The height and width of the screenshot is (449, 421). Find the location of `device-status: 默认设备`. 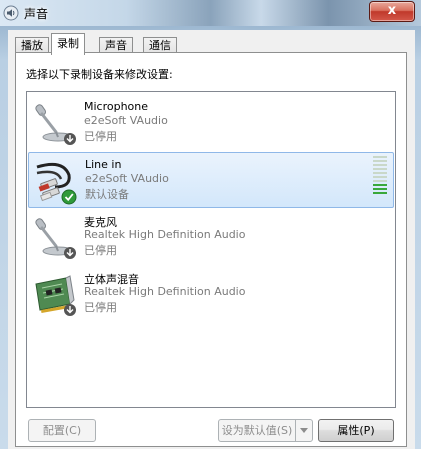

device-status: 默认设备 is located at coordinates (107, 194).